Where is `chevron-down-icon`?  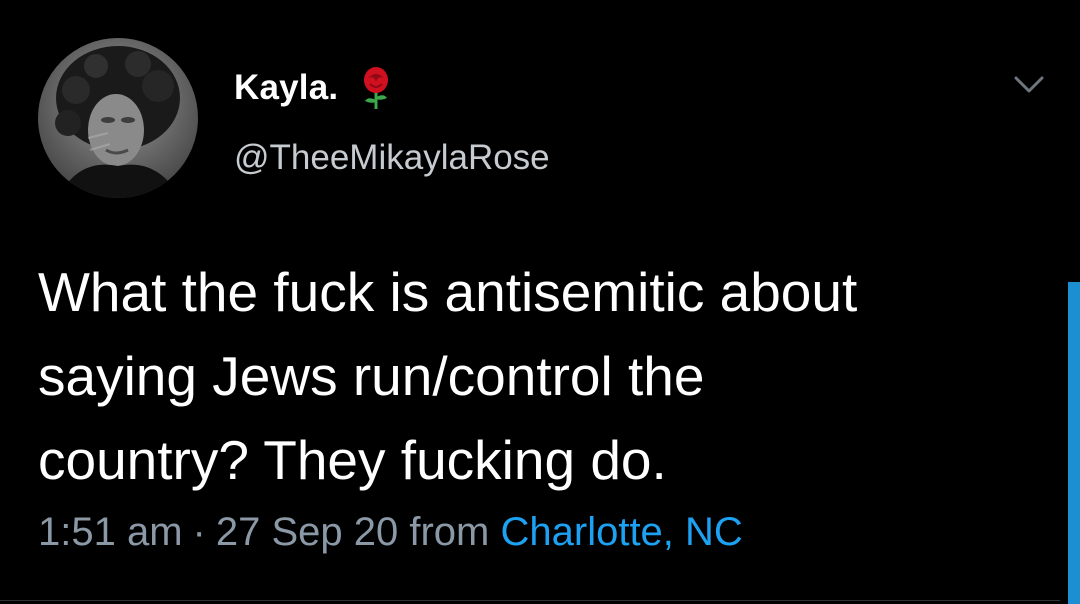
chevron-down-icon is located at coordinates (1029, 84).